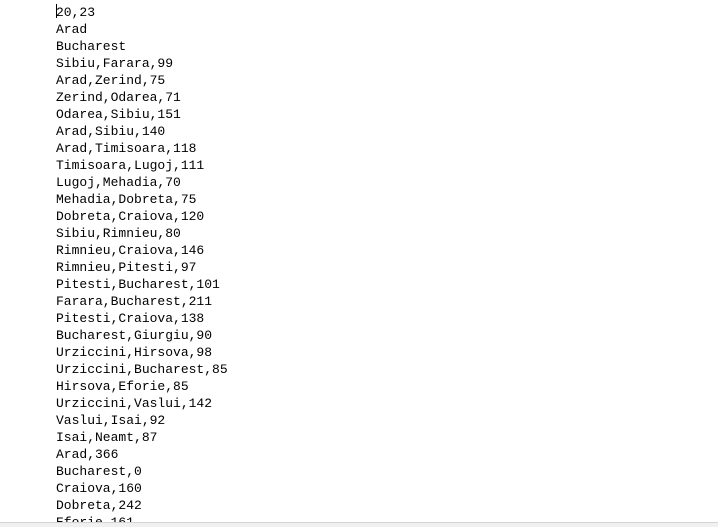 Image resolution: width=718 pixels, height=527 pixels. What do you see at coordinates (126, 199) in the screenshot?
I see `text-line: Mehadia,Dobreta,75` at bounding box center [126, 199].